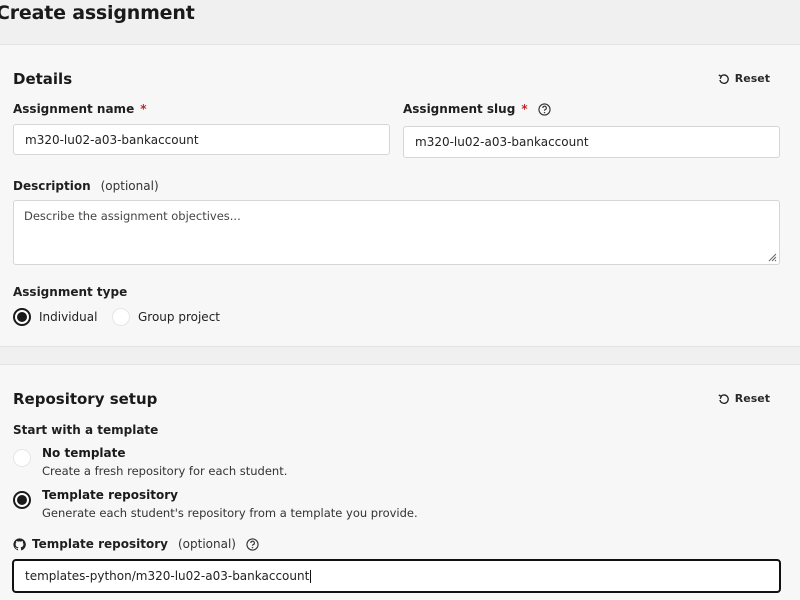 The image size is (800, 600). Describe the element at coordinates (70, 292) in the screenshot. I see `assignment-type-label: Assignment type` at that location.